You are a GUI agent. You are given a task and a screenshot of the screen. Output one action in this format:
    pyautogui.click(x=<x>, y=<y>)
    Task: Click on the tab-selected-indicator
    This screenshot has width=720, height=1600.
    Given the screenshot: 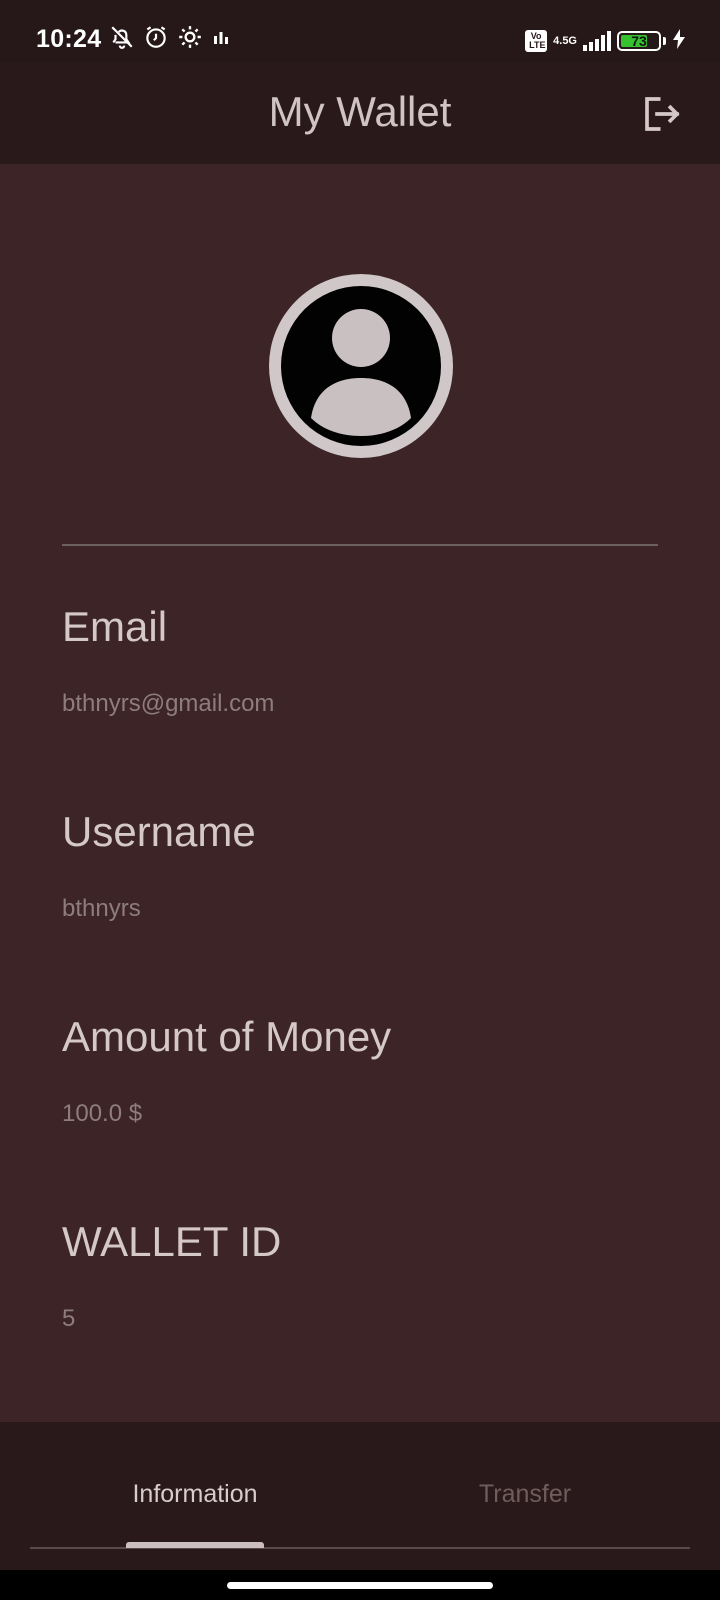 What is the action you would take?
    pyautogui.click(x=195, y=1545)
    